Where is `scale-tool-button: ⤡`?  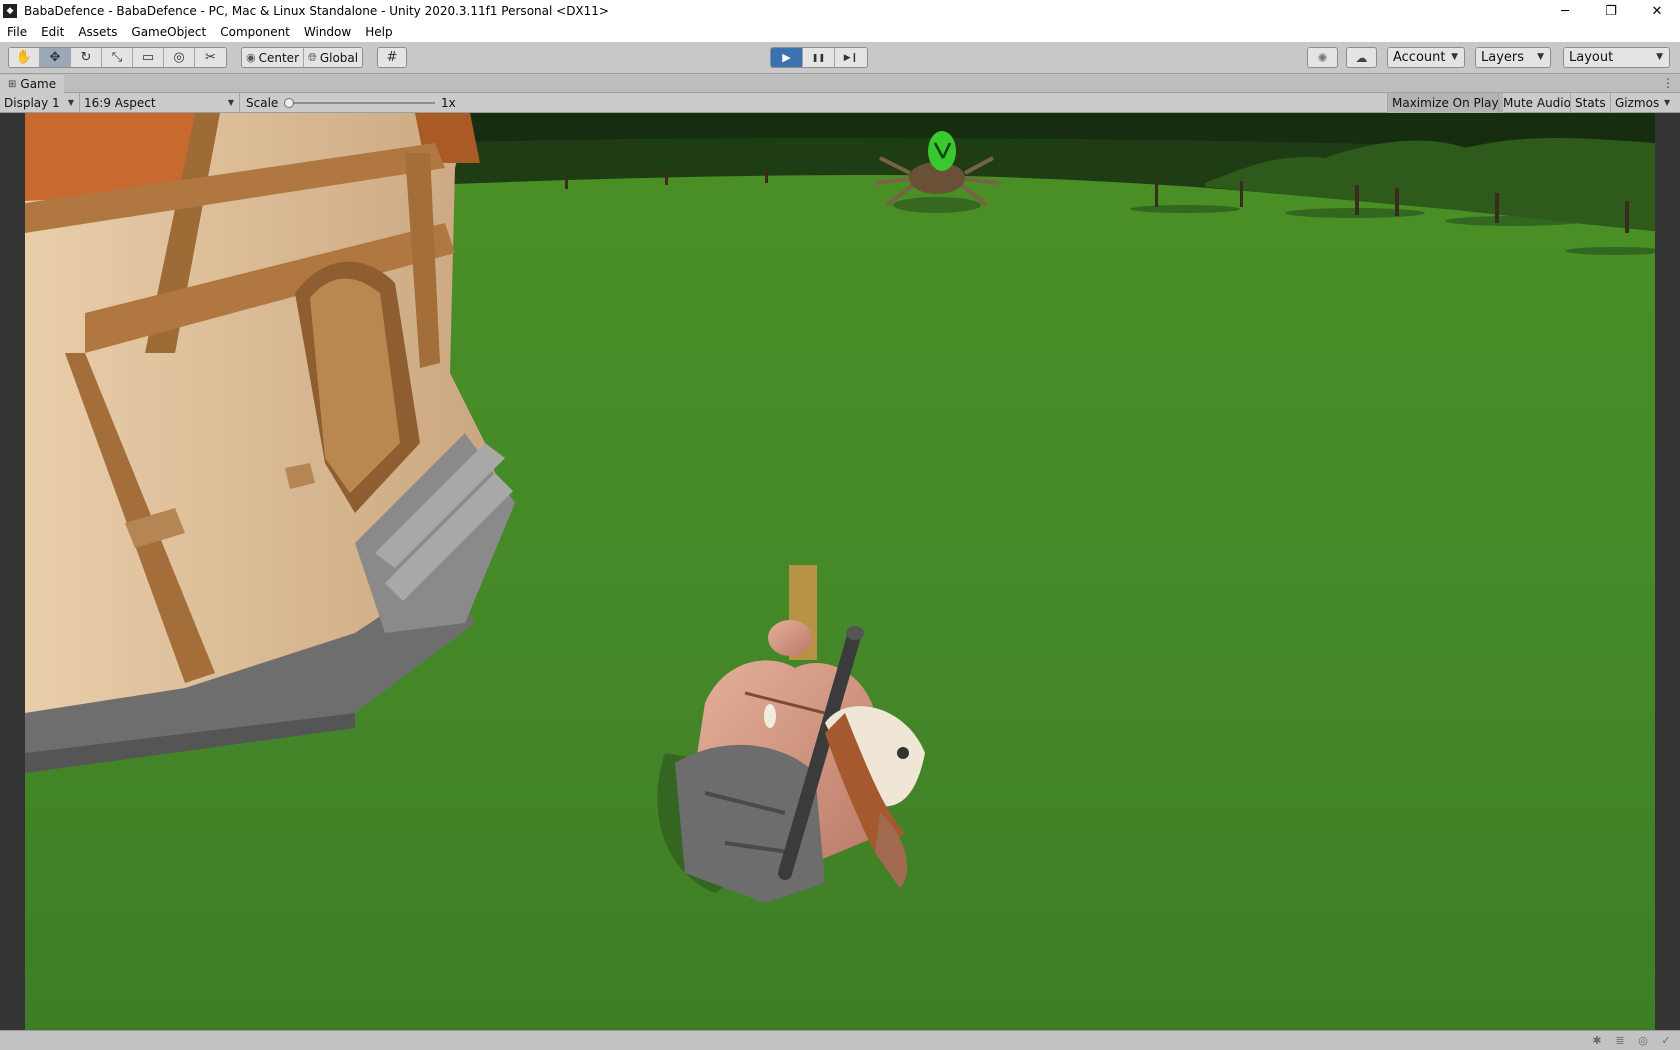
scale-tool-button: ⤡ is located at coordinates (117, 57).